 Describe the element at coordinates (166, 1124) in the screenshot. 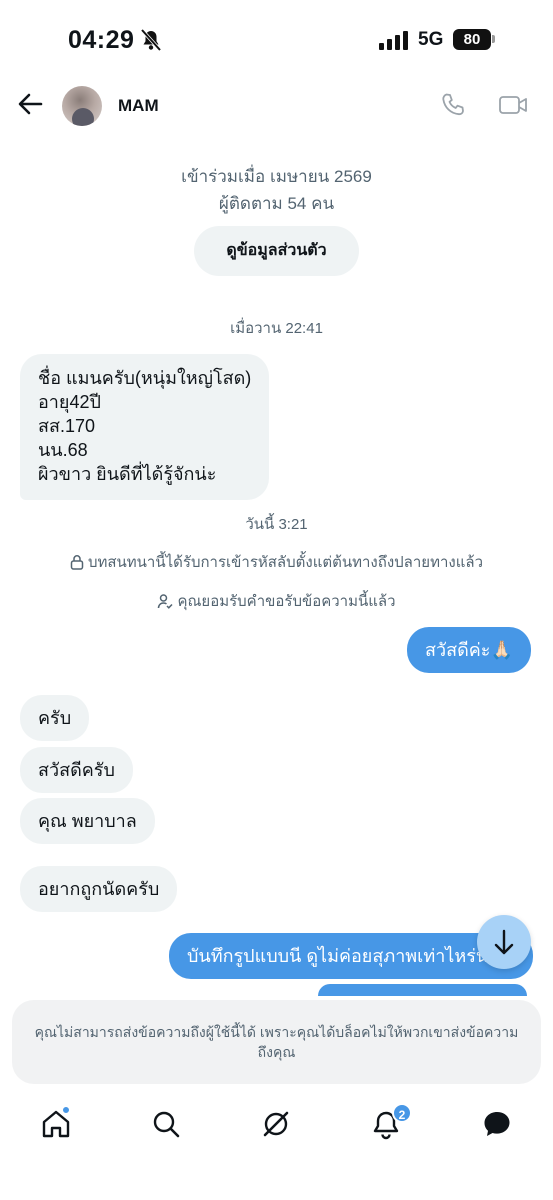

I see `search-icon` at that location.